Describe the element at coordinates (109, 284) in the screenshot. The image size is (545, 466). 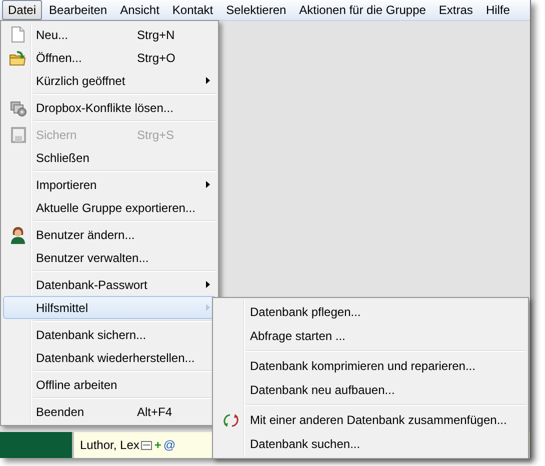
I see `menu-item: Datenbank-Passwort` at that location.